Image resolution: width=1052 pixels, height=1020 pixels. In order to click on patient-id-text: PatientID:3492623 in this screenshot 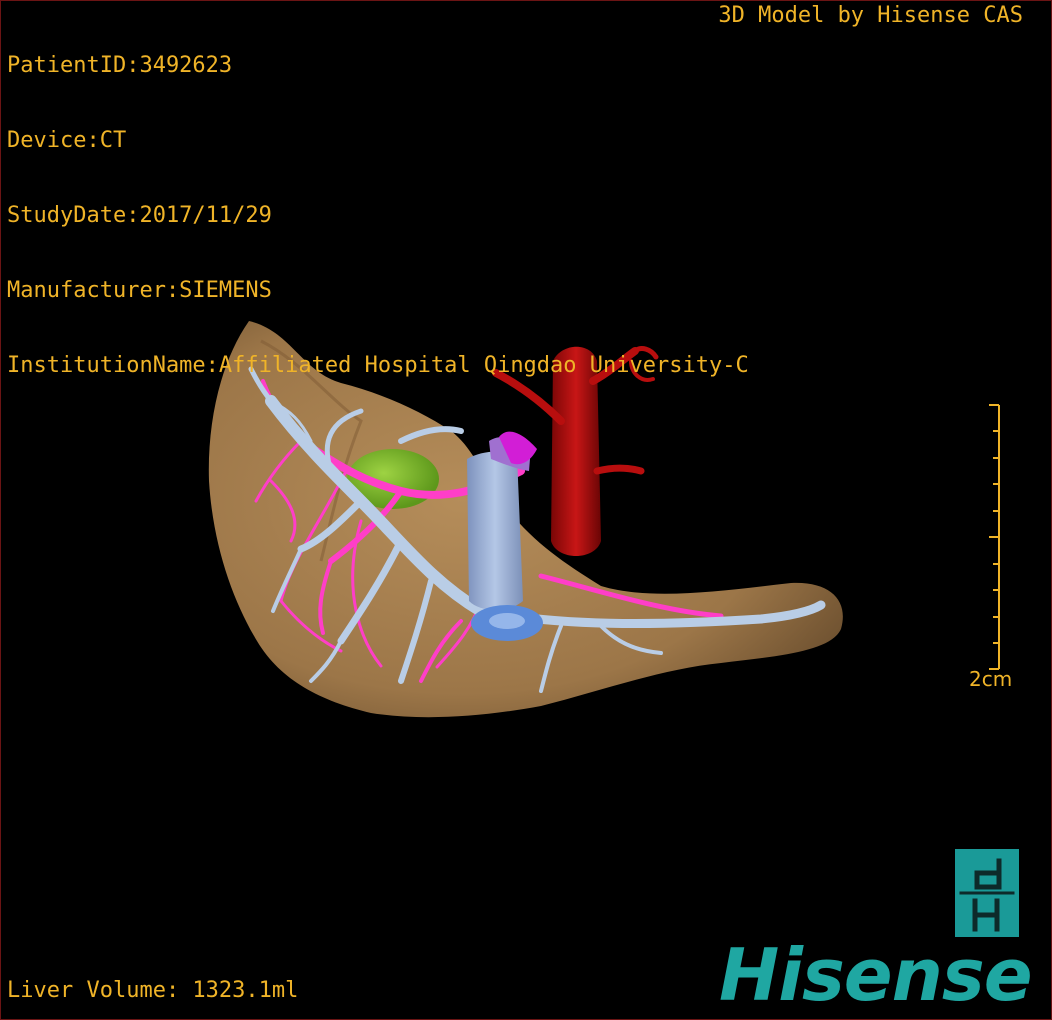, I will do `click(120, 65)`.